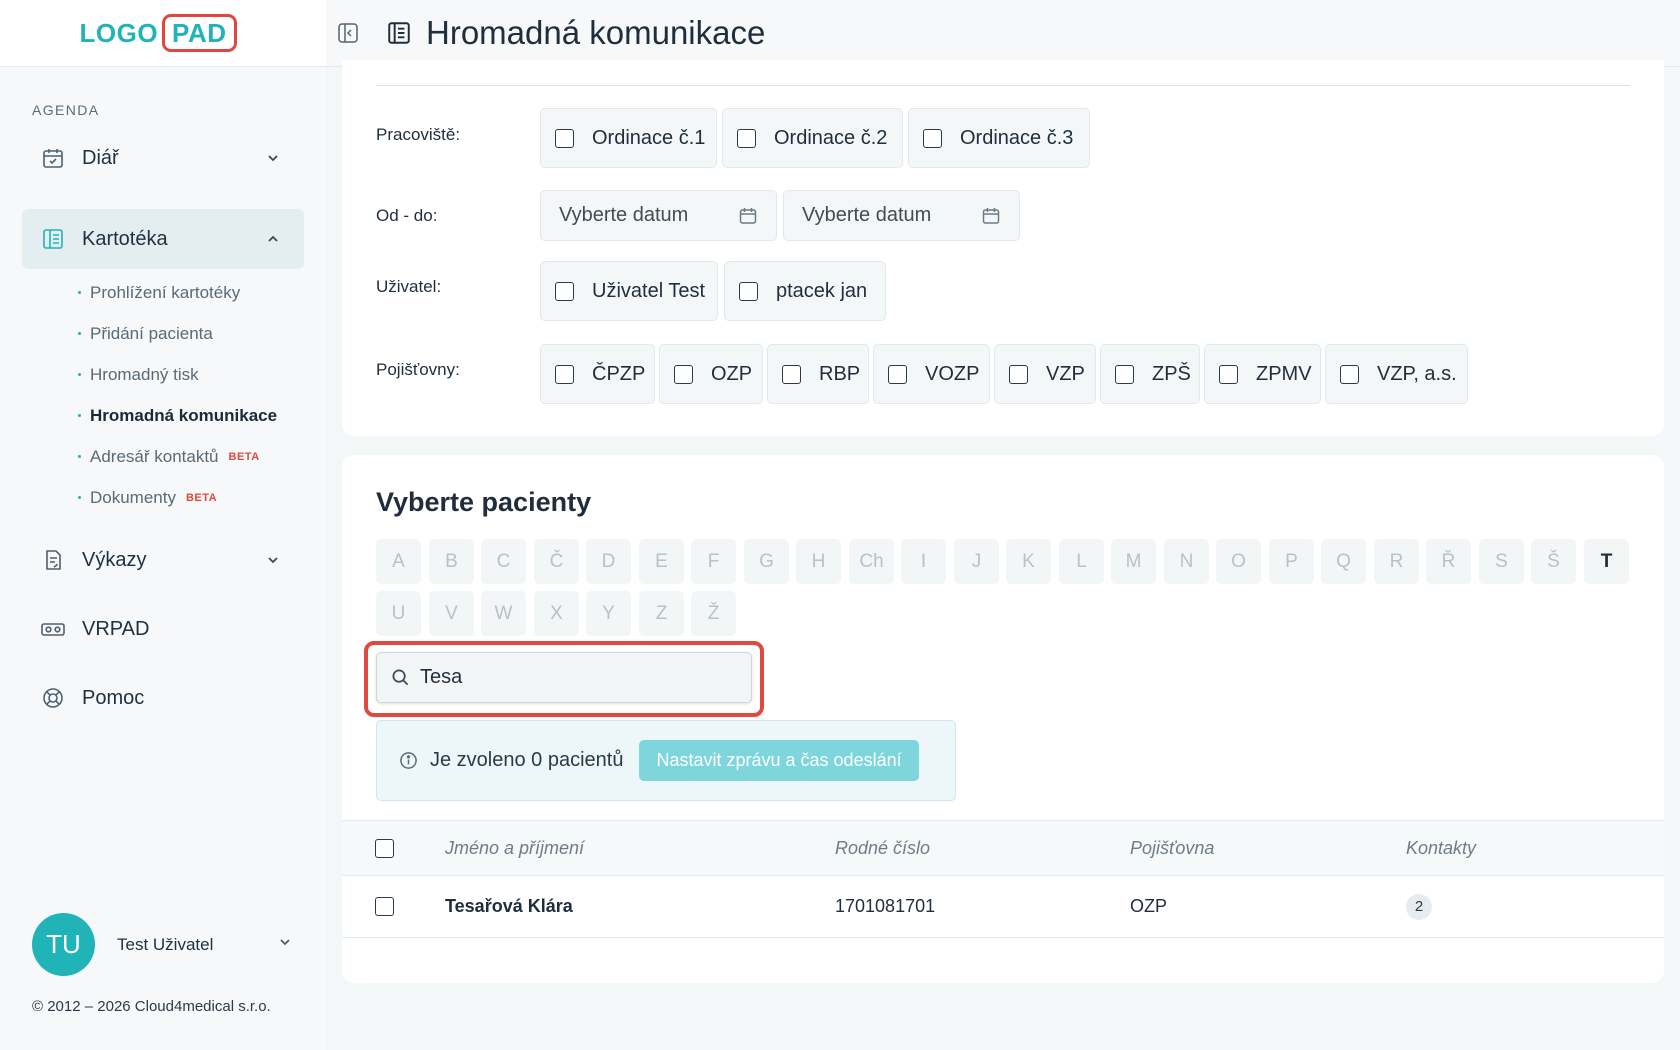 The width and height of the screenshot is (1680, 1050). I want to click on letter-filter-button: U, so click(398, 613).